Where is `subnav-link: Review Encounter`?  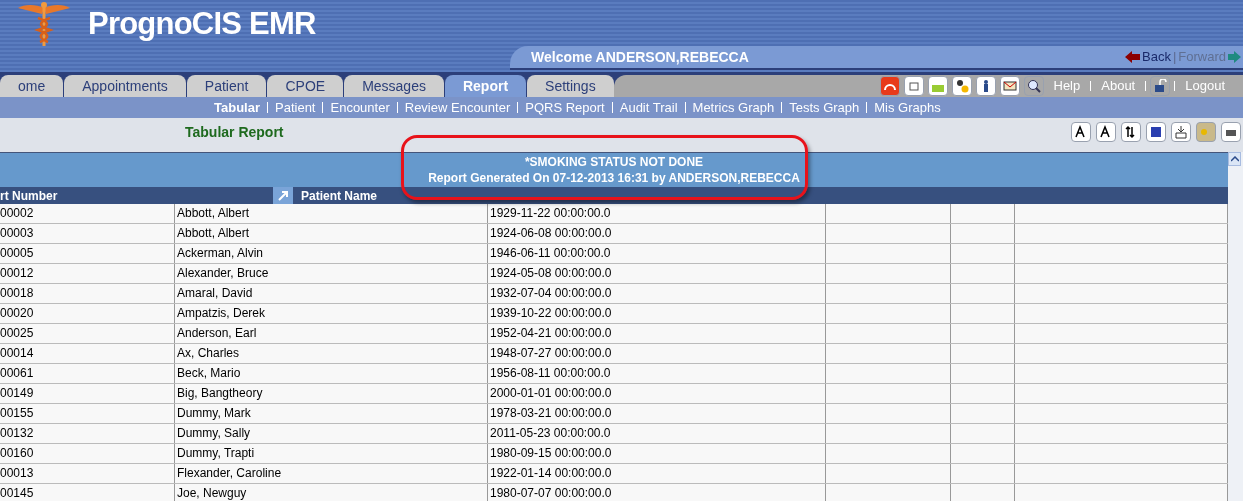
subnav-link: Review Encounter is located at coordinates (457, 107).